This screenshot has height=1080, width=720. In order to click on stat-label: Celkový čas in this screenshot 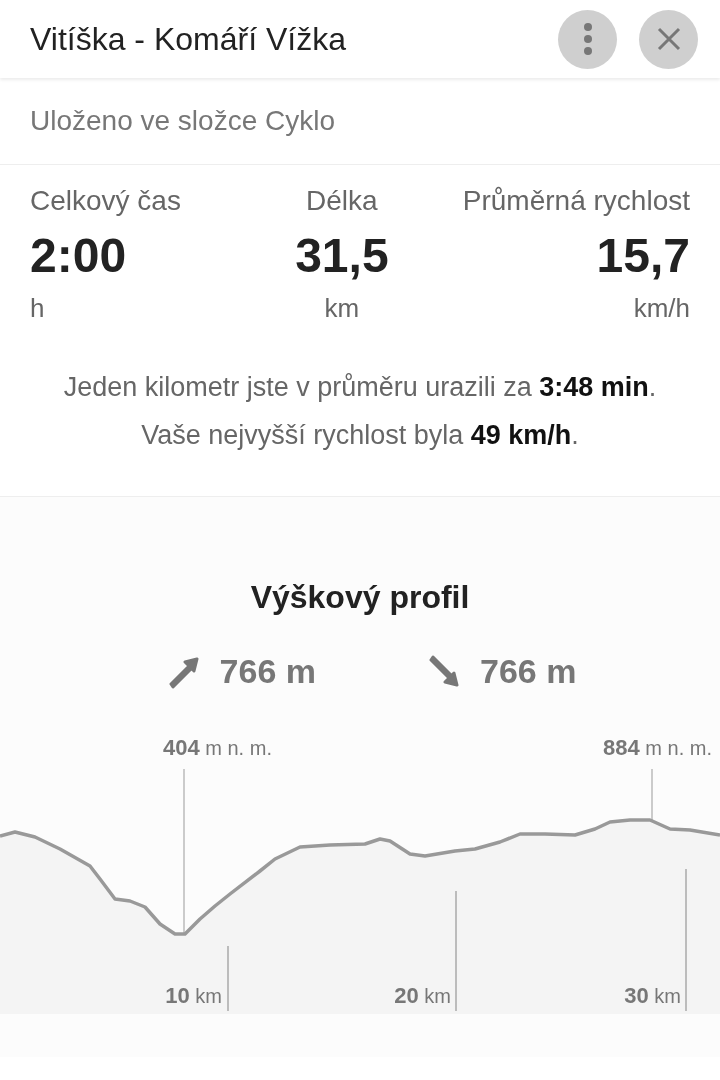, I will do `click(105, 201)`.